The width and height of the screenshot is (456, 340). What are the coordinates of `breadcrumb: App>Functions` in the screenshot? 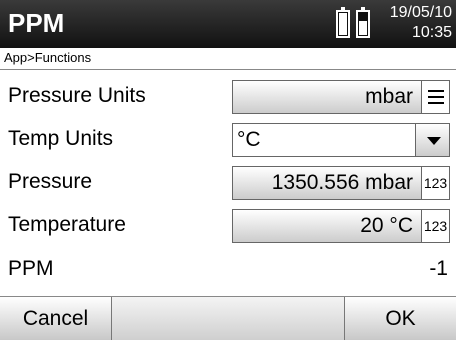 It's located at (228, 59).